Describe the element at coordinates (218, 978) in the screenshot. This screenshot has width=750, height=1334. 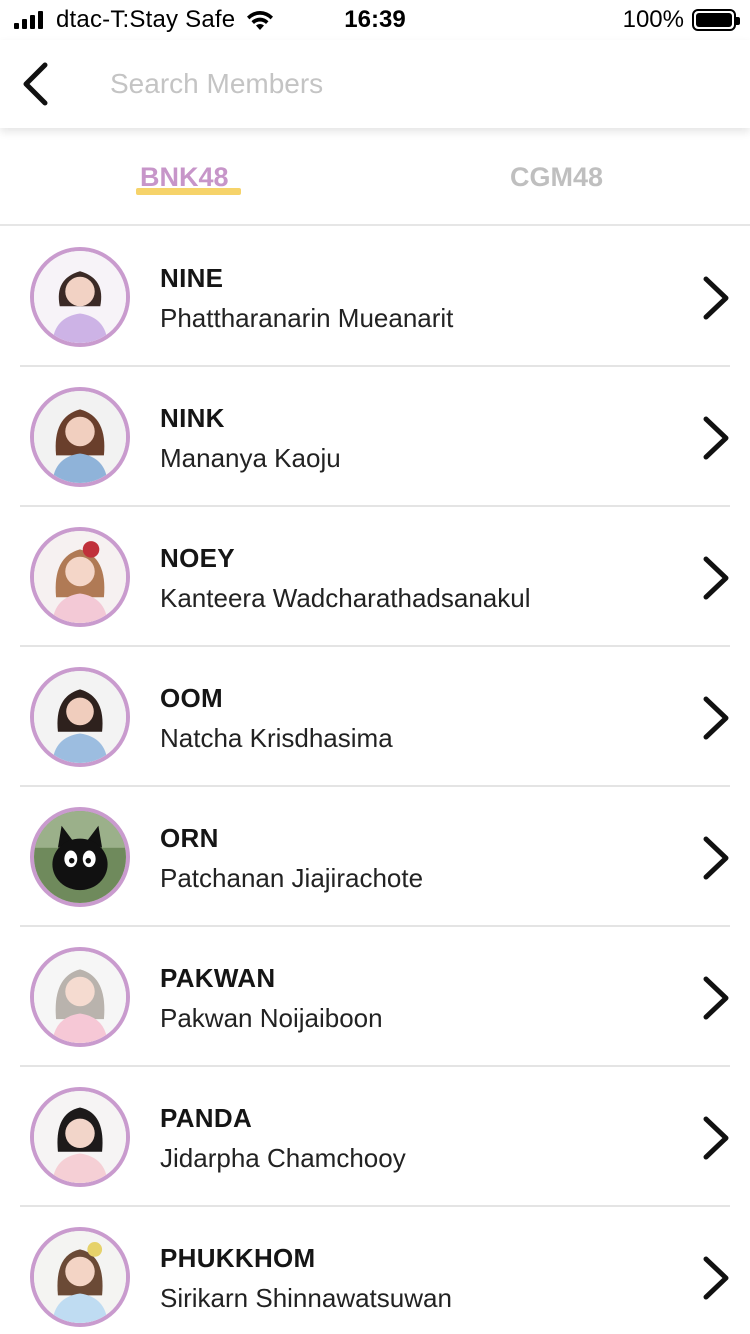
I see `member-nickname: PAKWAN` at that location.